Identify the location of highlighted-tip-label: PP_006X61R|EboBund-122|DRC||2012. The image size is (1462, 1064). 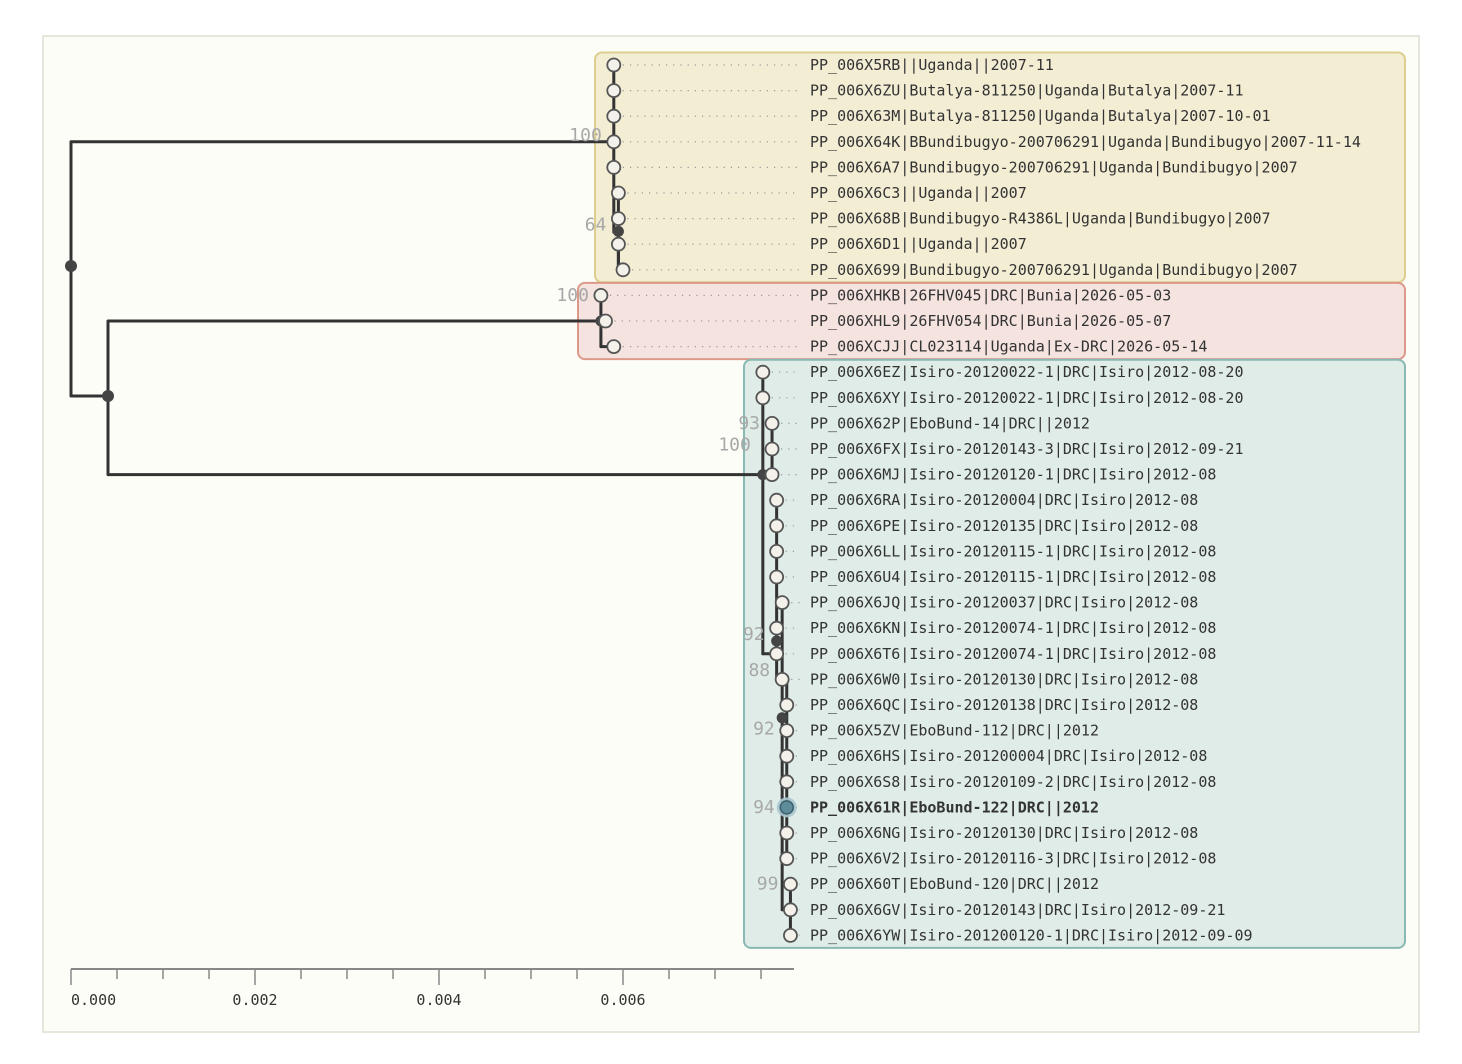
(954, 807).